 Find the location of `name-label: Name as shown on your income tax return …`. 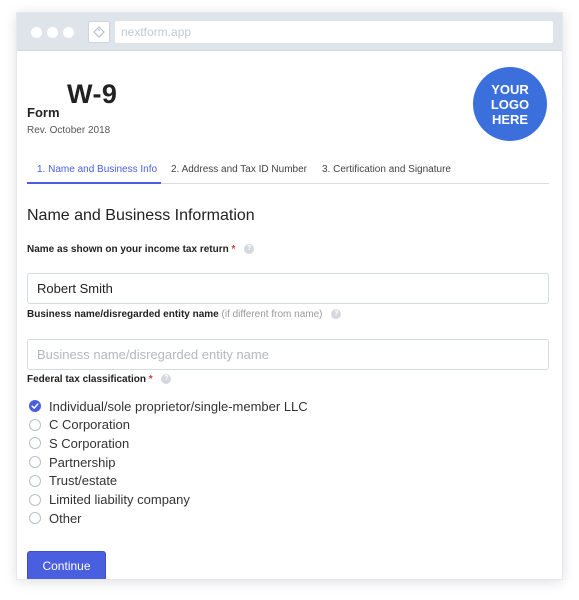

name-label: Name as shown on your income tax return … is located at coordinates (141, 249).